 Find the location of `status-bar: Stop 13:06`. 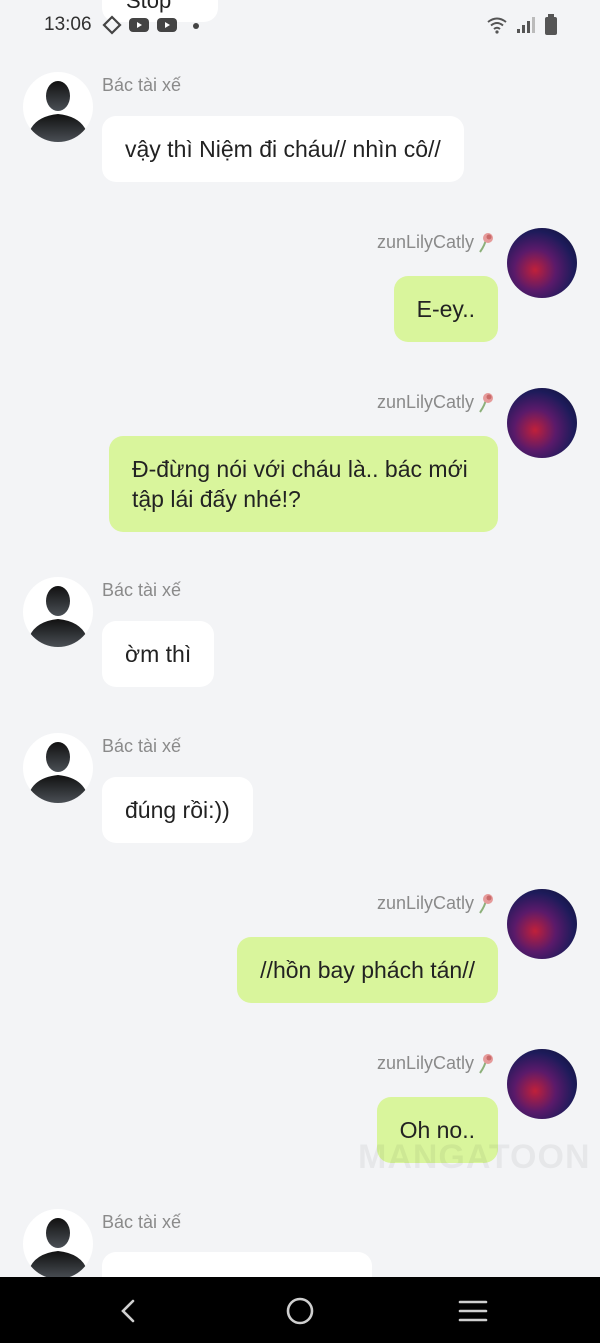

status-bar: Stop 13:06 is located at coordinates (300, 26).